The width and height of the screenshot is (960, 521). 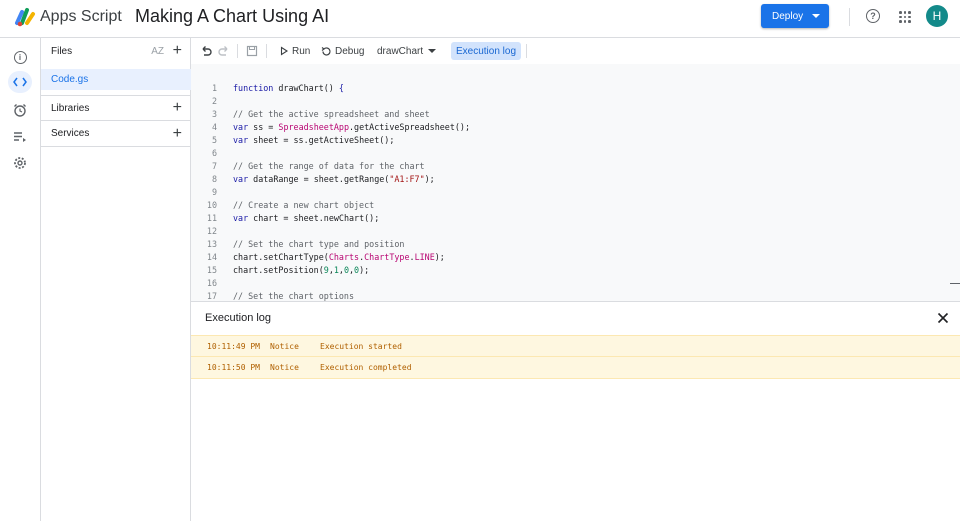 I want to click on log-time: 10:11:49 PM, so click(x=233, y=346).